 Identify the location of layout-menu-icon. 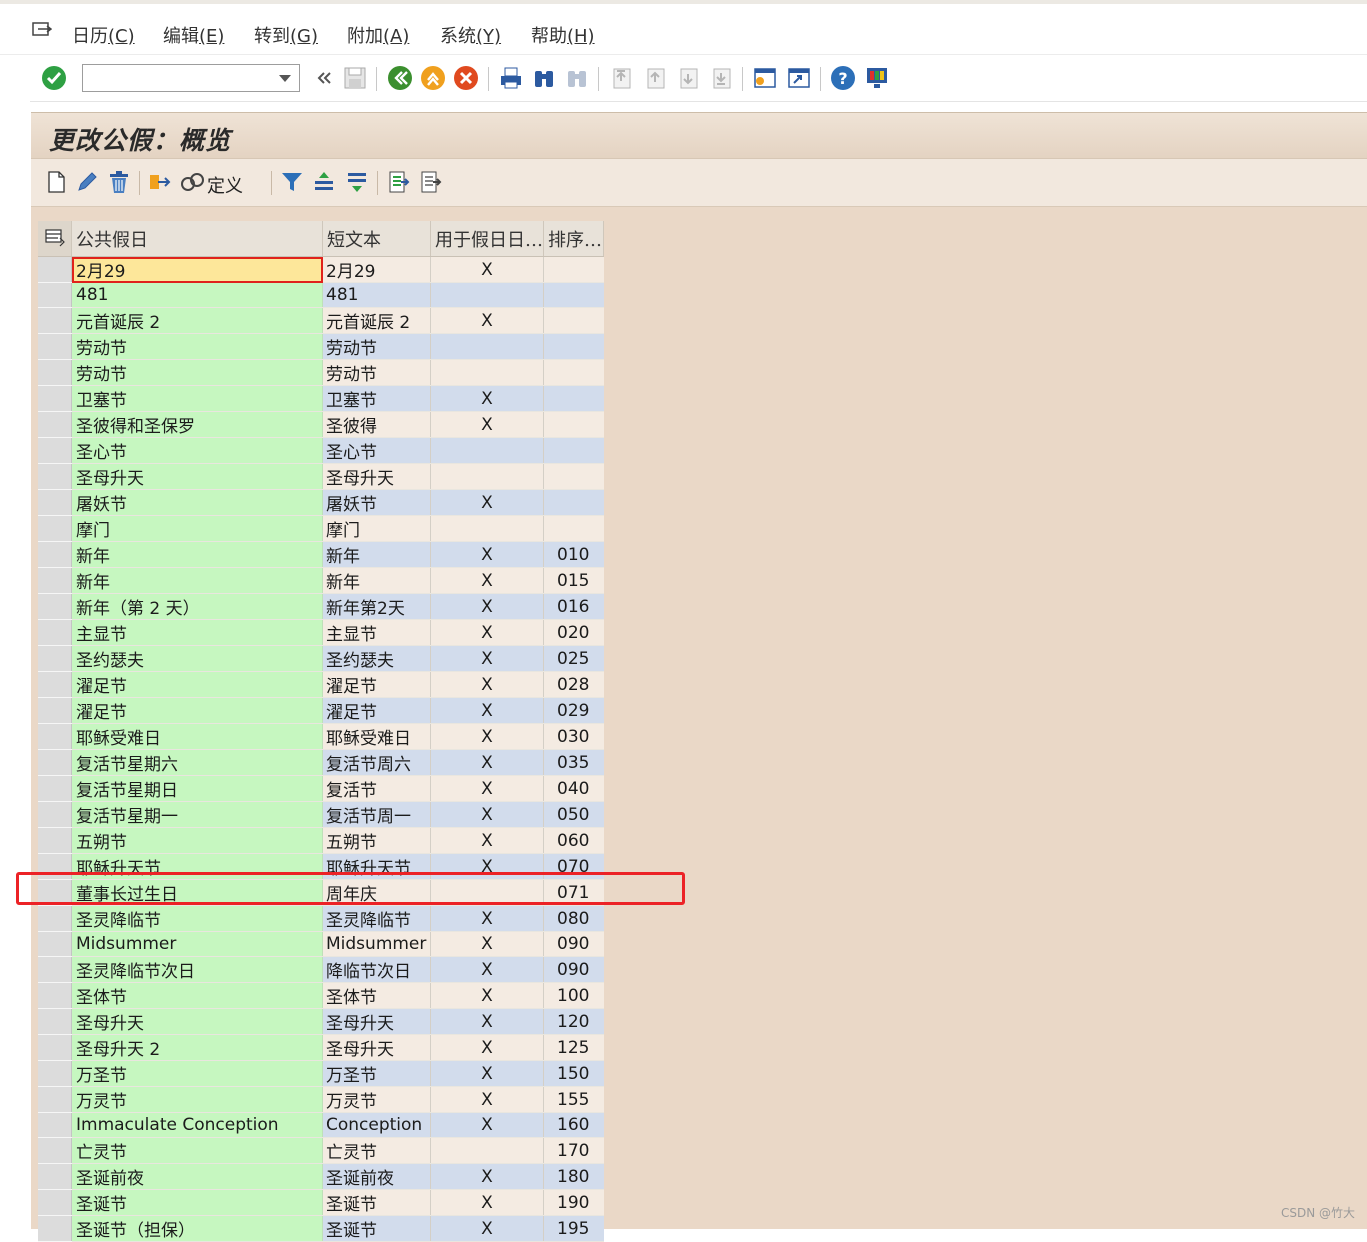
(877, 78).